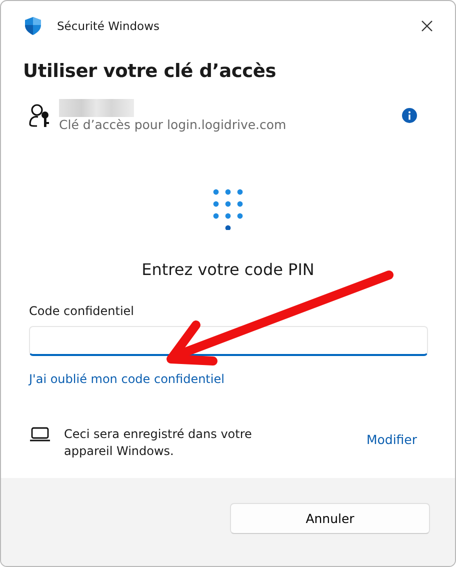 The height and width of the screenshot is (567, 456). What do you see at coordinates (33, 26) in the screenshot?
I see `shield-icon` at bounding box center [33, 26].